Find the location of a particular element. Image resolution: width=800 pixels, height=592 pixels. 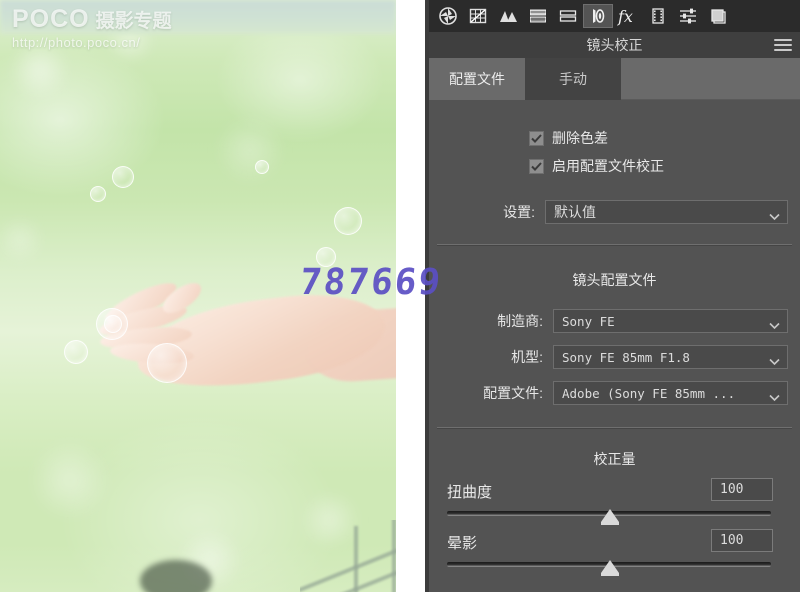

vignetting-slider-handle is located at coordinates (610, 568).